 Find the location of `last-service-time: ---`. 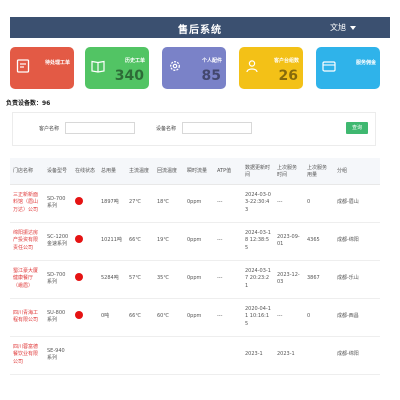

last-service-time: --- is located at coordinates (289, 203).